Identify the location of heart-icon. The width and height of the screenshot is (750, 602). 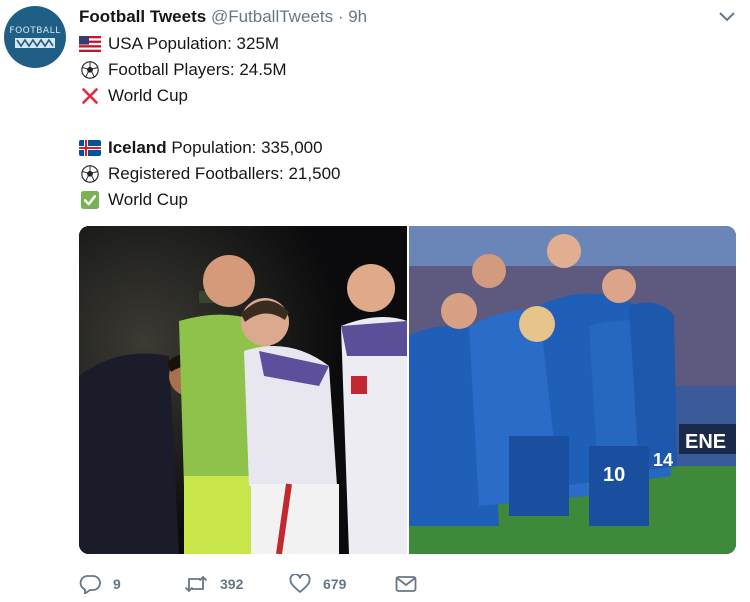
(300, 583).